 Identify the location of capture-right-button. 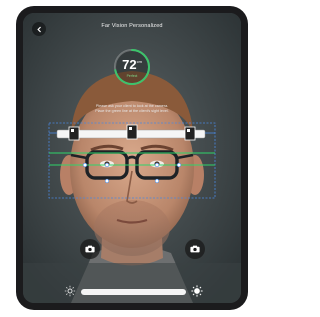
(195, 249).